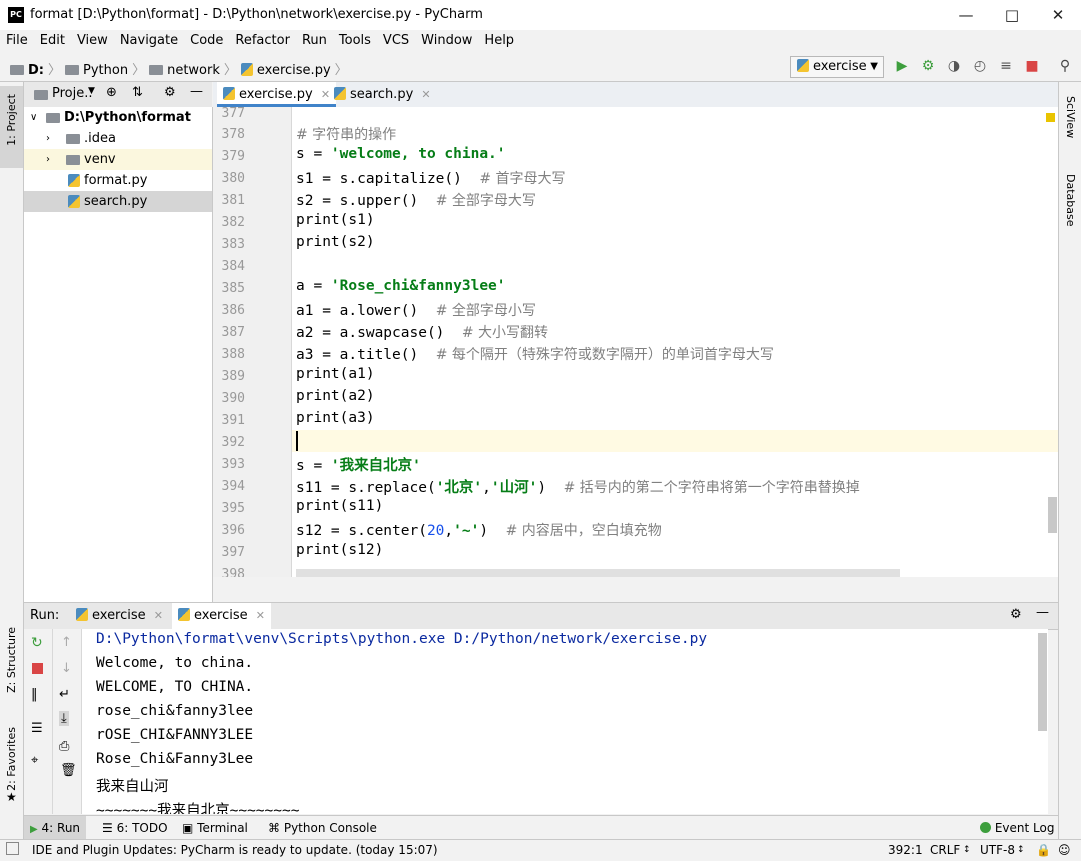 The width and height of the screenshot is (1081, 861). What do you see at coordinates (34, 694) in the screenshot?
I see `pause-icon: ‖` at bounding box center [34, 694].